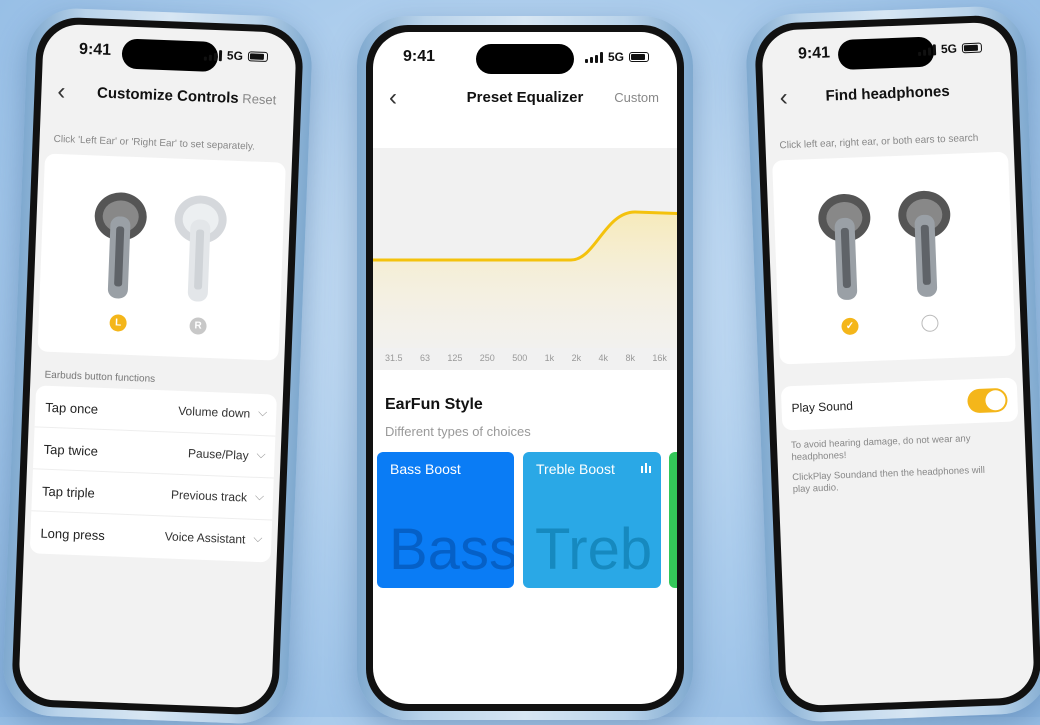 The height and width of the screenshot is (725, 1040). What do you see at coordinates (451, 549) in the screenshot?
I see `preset-watermark: Bass` at bounding box center [451, 549].